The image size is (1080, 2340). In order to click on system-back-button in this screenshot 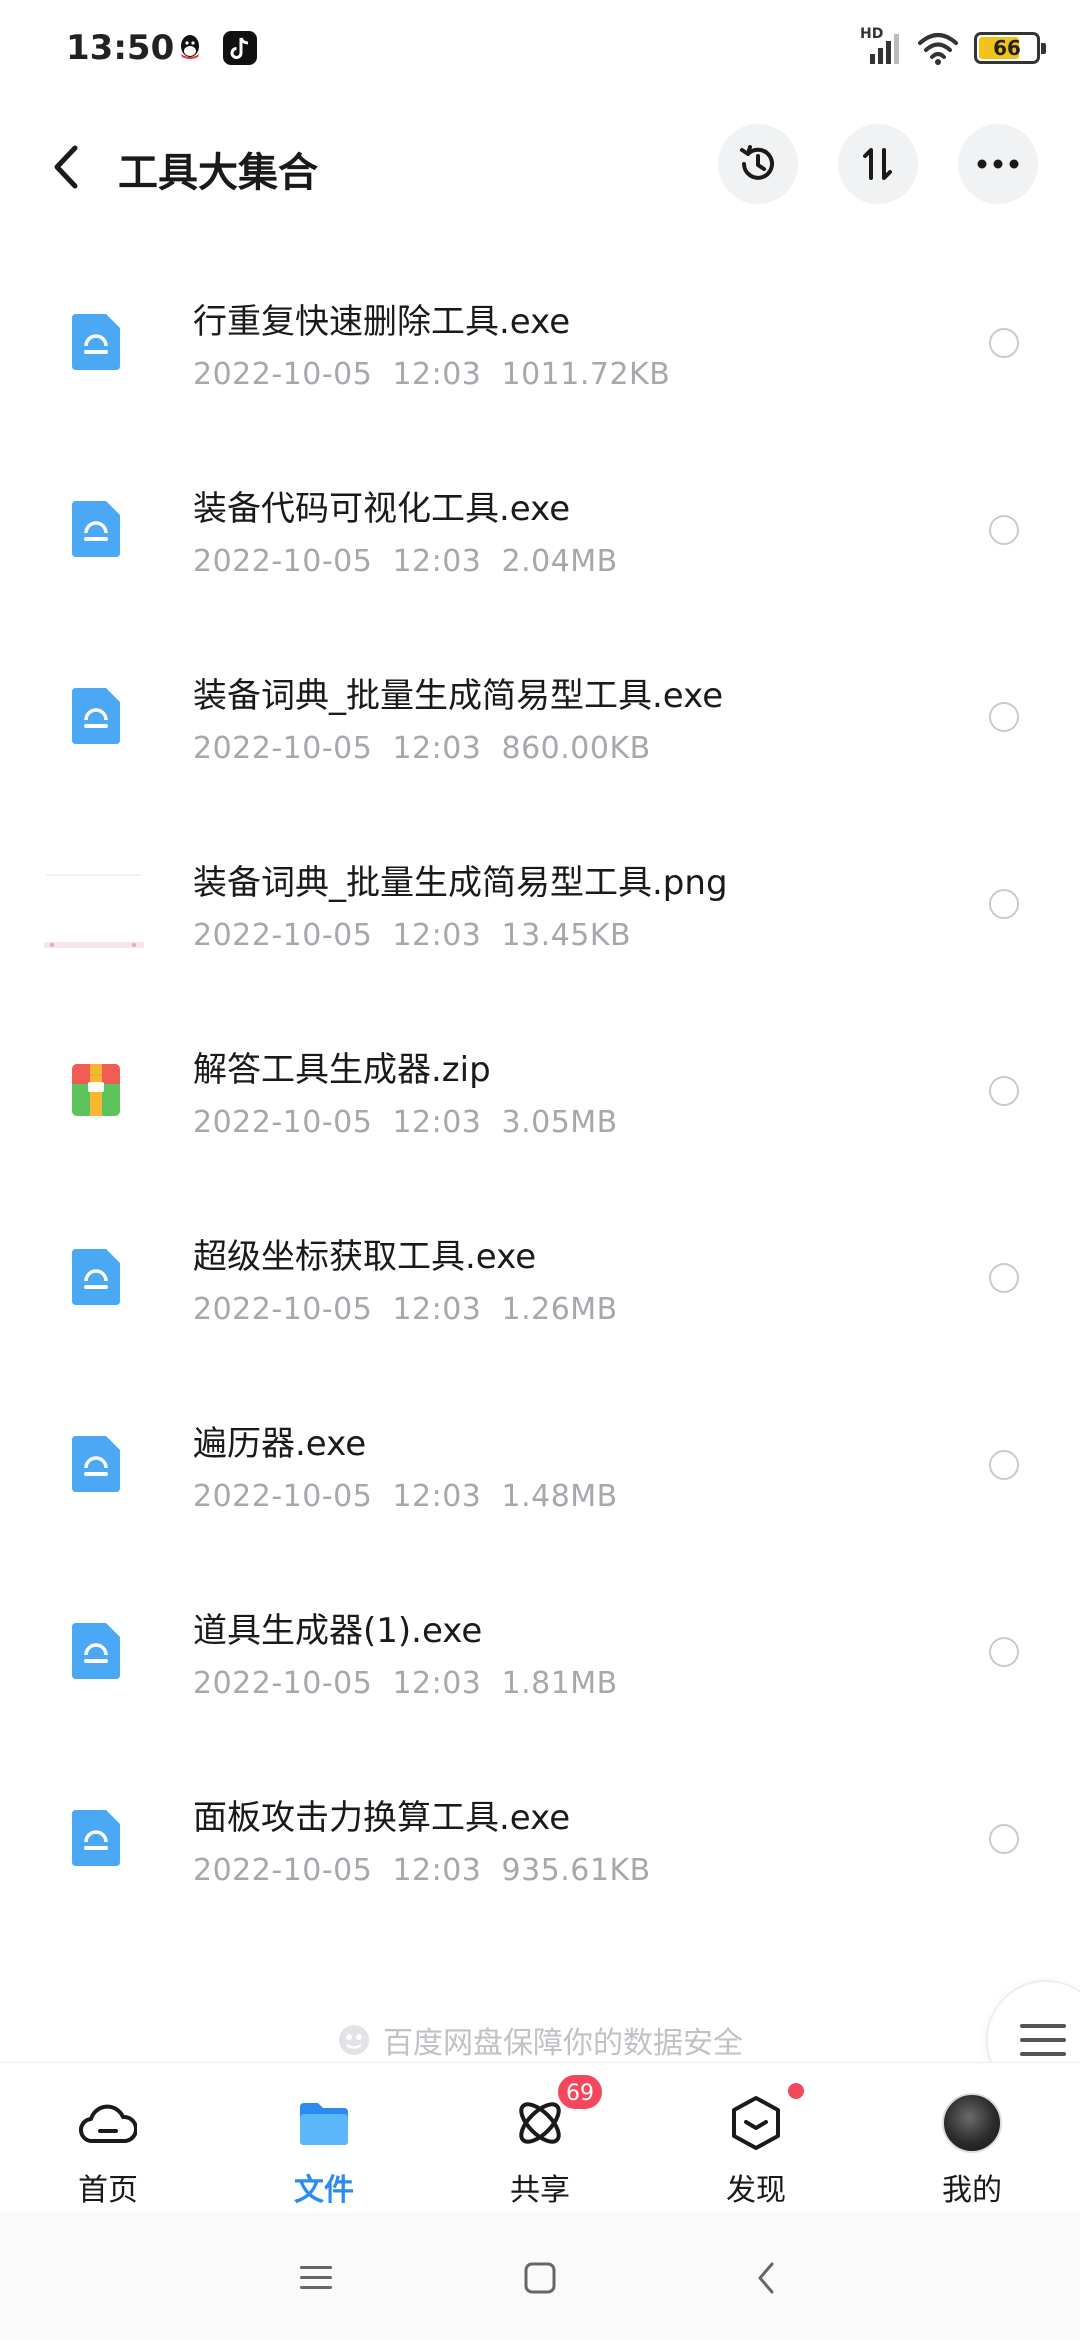, I will do `click(766, 2278)`.